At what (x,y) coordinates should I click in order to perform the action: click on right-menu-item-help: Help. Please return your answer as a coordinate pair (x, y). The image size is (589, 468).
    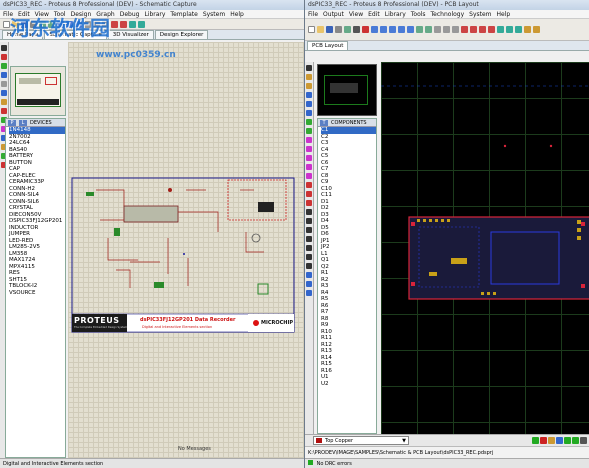
    Looking at the image, I should click on (504, 14).